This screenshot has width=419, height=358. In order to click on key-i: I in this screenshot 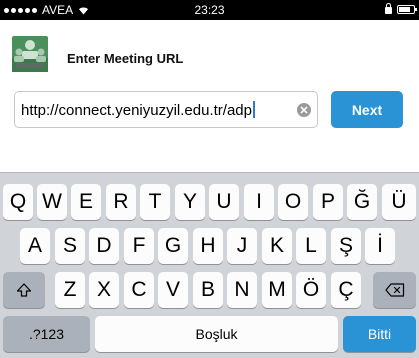, I will do `click(259, 202)`.